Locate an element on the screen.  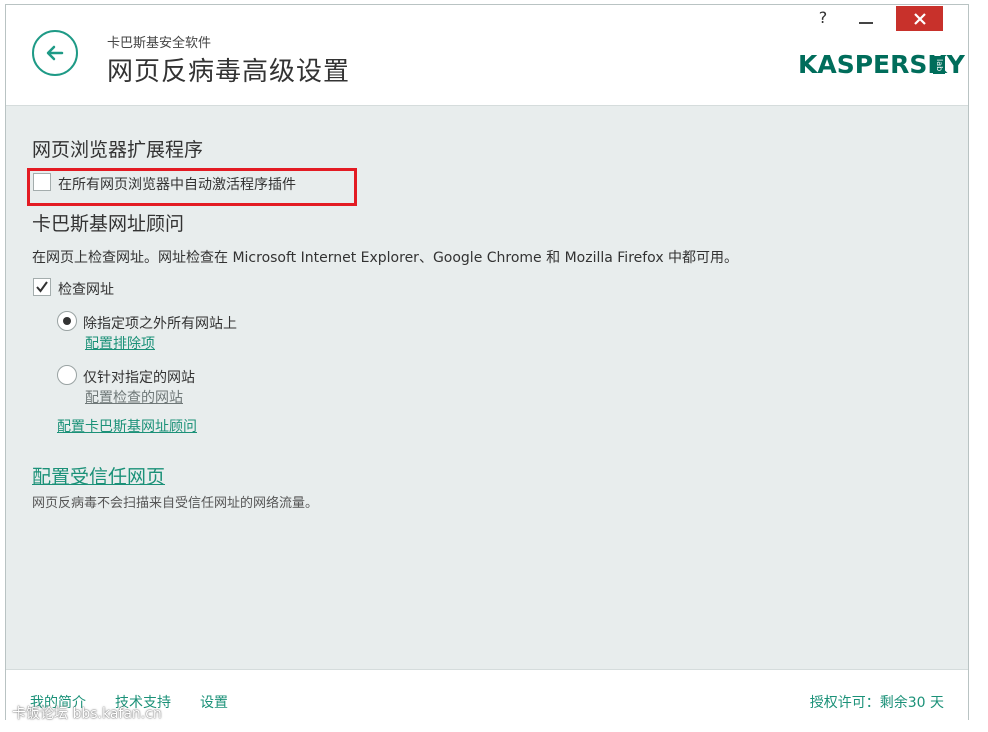
annotation-highlight-box is located at coordinates (192, 187).